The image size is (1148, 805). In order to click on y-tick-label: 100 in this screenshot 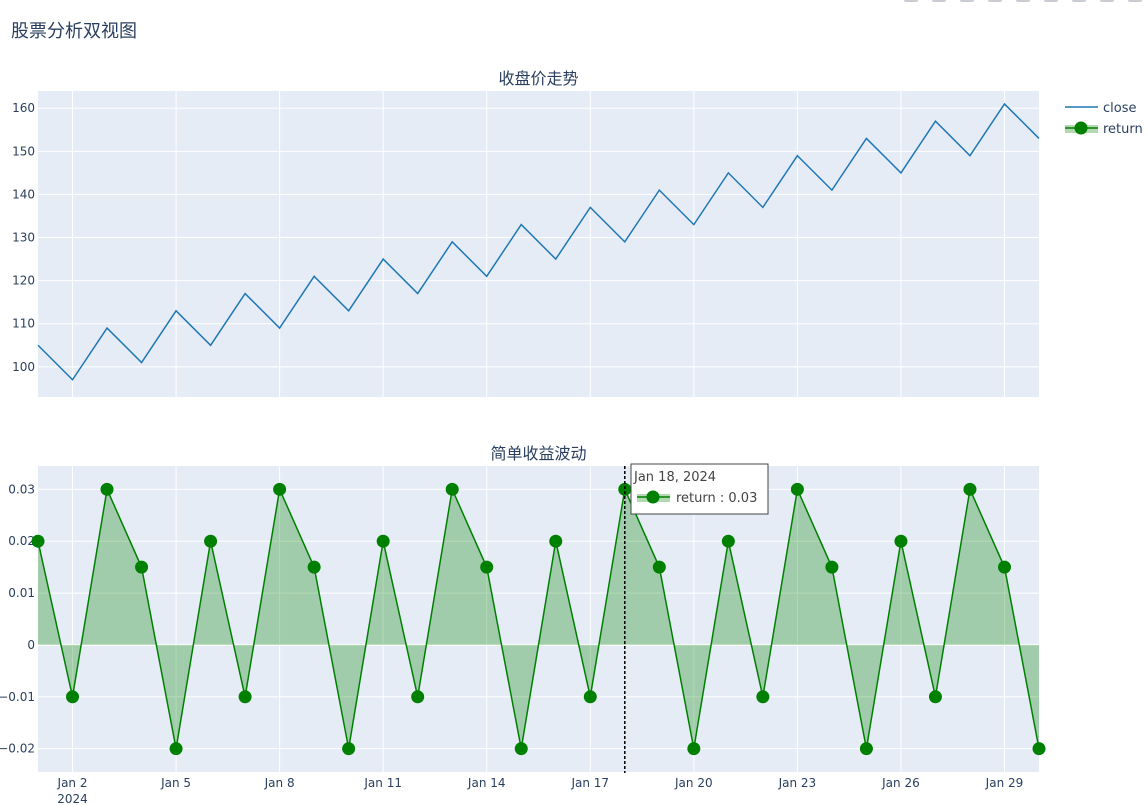, I will do `click(23, 367)`.